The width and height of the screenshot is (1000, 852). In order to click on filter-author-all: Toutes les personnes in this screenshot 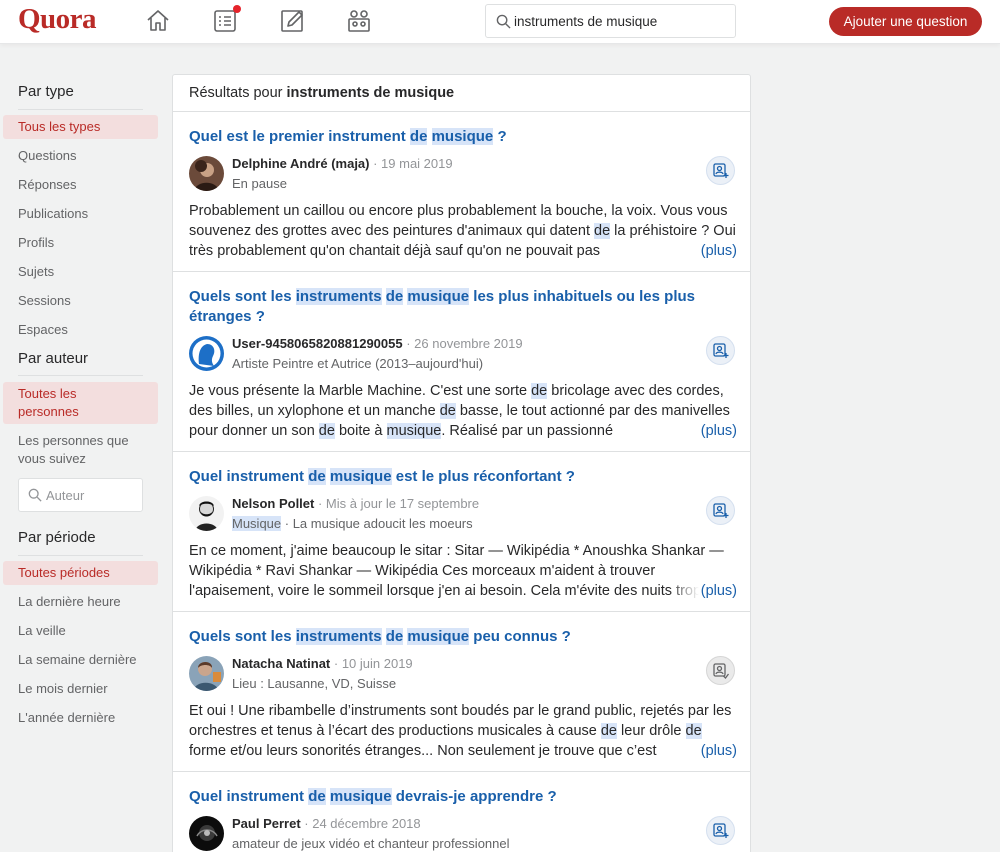, I will do `click(80, 403)`.